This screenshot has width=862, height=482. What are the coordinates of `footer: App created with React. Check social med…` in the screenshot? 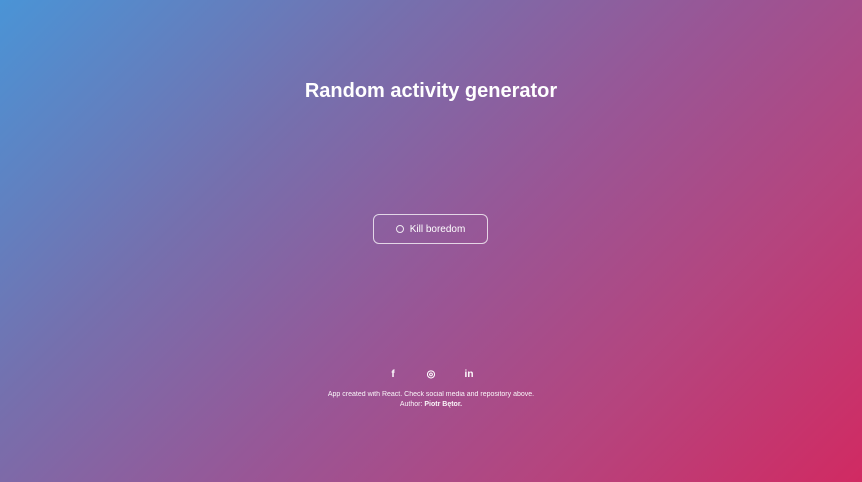 It's located at (431, 399).